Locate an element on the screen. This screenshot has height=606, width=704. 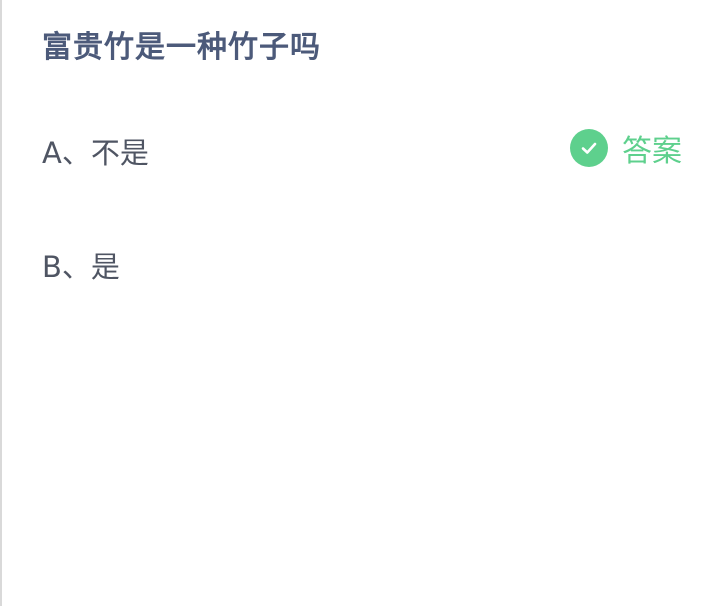
answer-indicator: 答案 is located at coordinates (626, 149).